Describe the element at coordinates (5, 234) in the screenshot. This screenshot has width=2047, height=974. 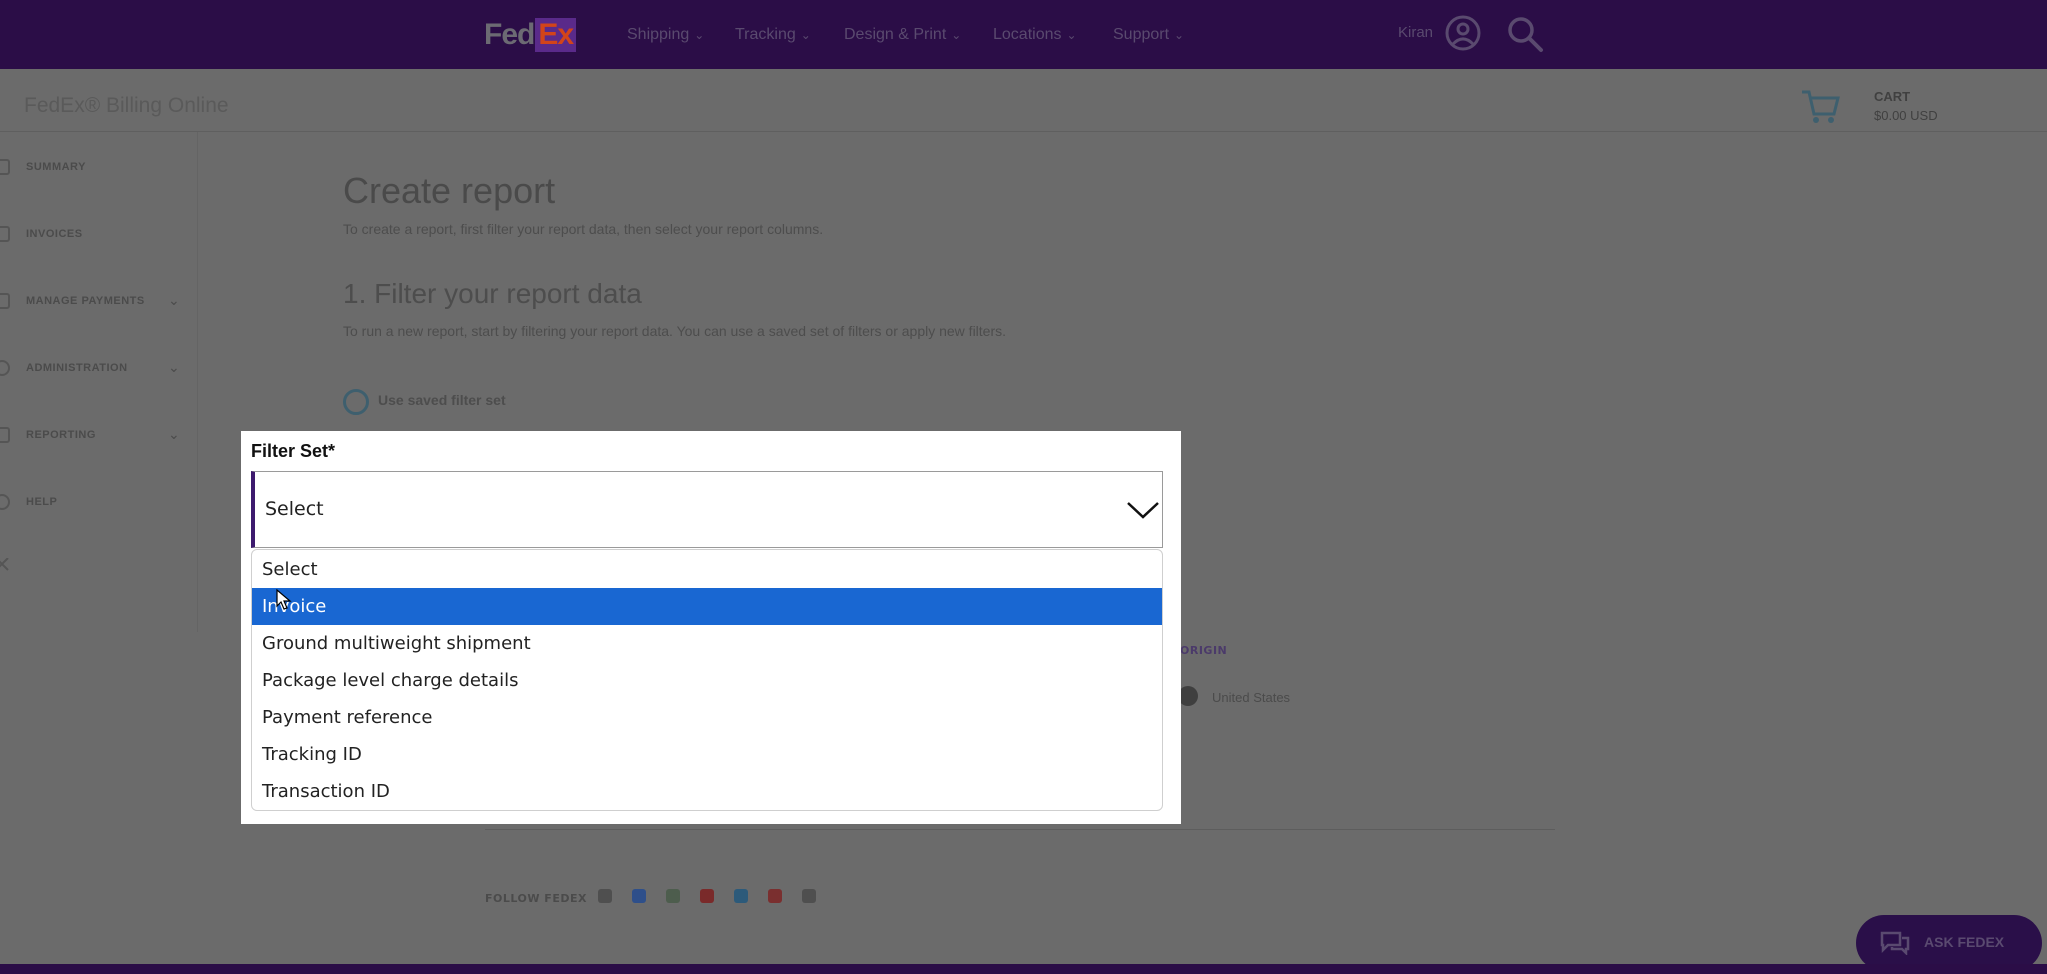
I see `invoices-icon` at that location.